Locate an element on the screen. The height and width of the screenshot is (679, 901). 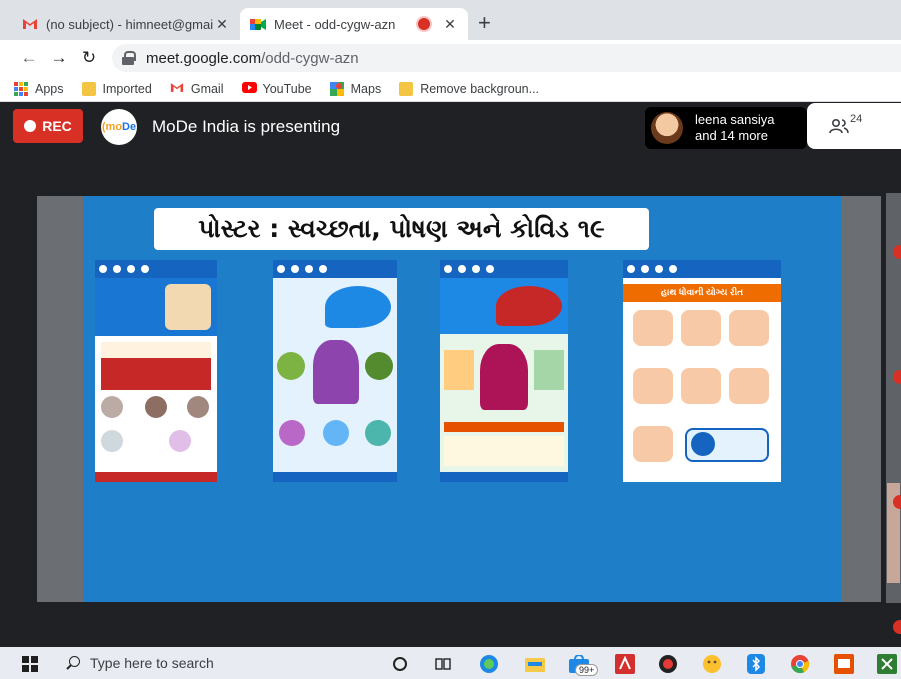
windows-taskbar: Type here to search 99+ is located at coordinates (450, 663).